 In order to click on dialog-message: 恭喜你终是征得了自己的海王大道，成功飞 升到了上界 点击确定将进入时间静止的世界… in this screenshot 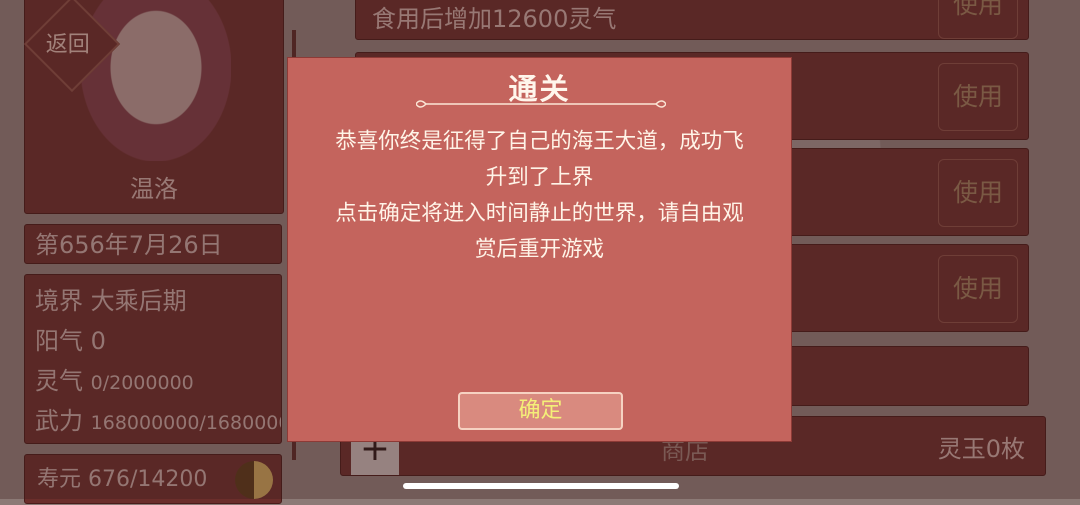, I will do `click(539, 195)`.